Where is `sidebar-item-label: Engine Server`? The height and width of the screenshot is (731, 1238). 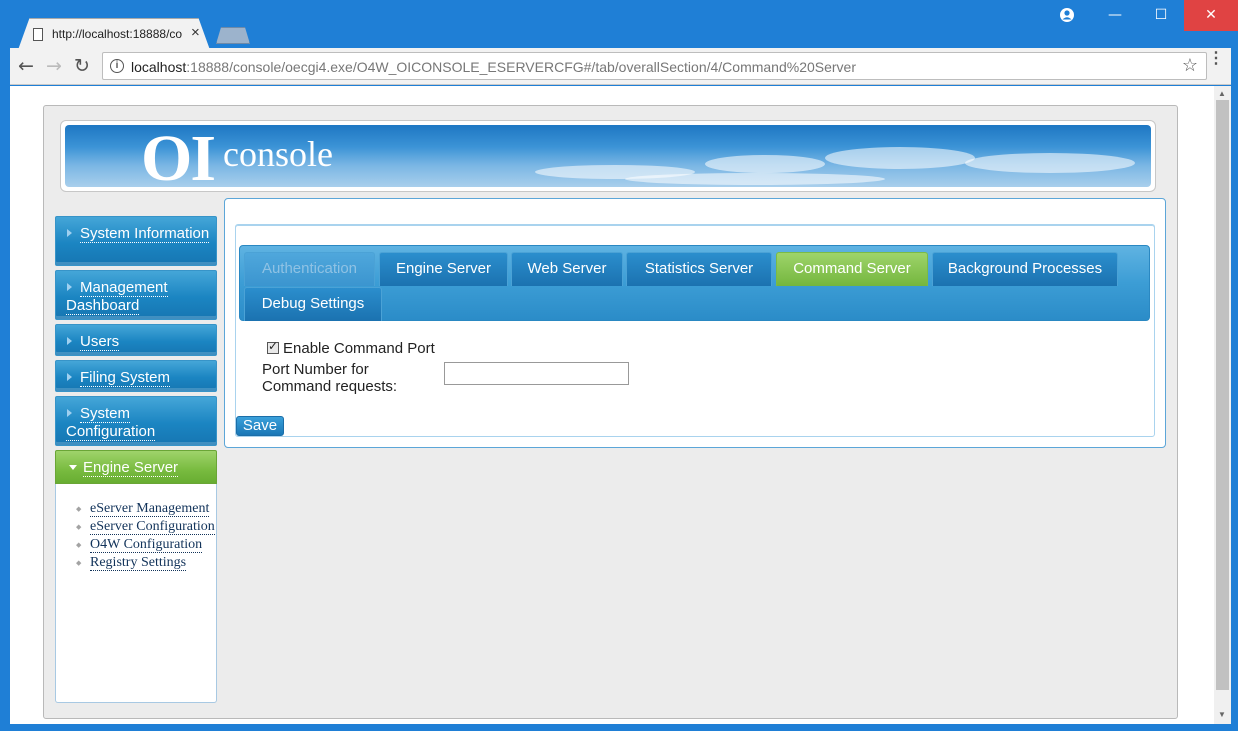 sidebar-item-label: Engine Server is located at coordinates (131, 468).